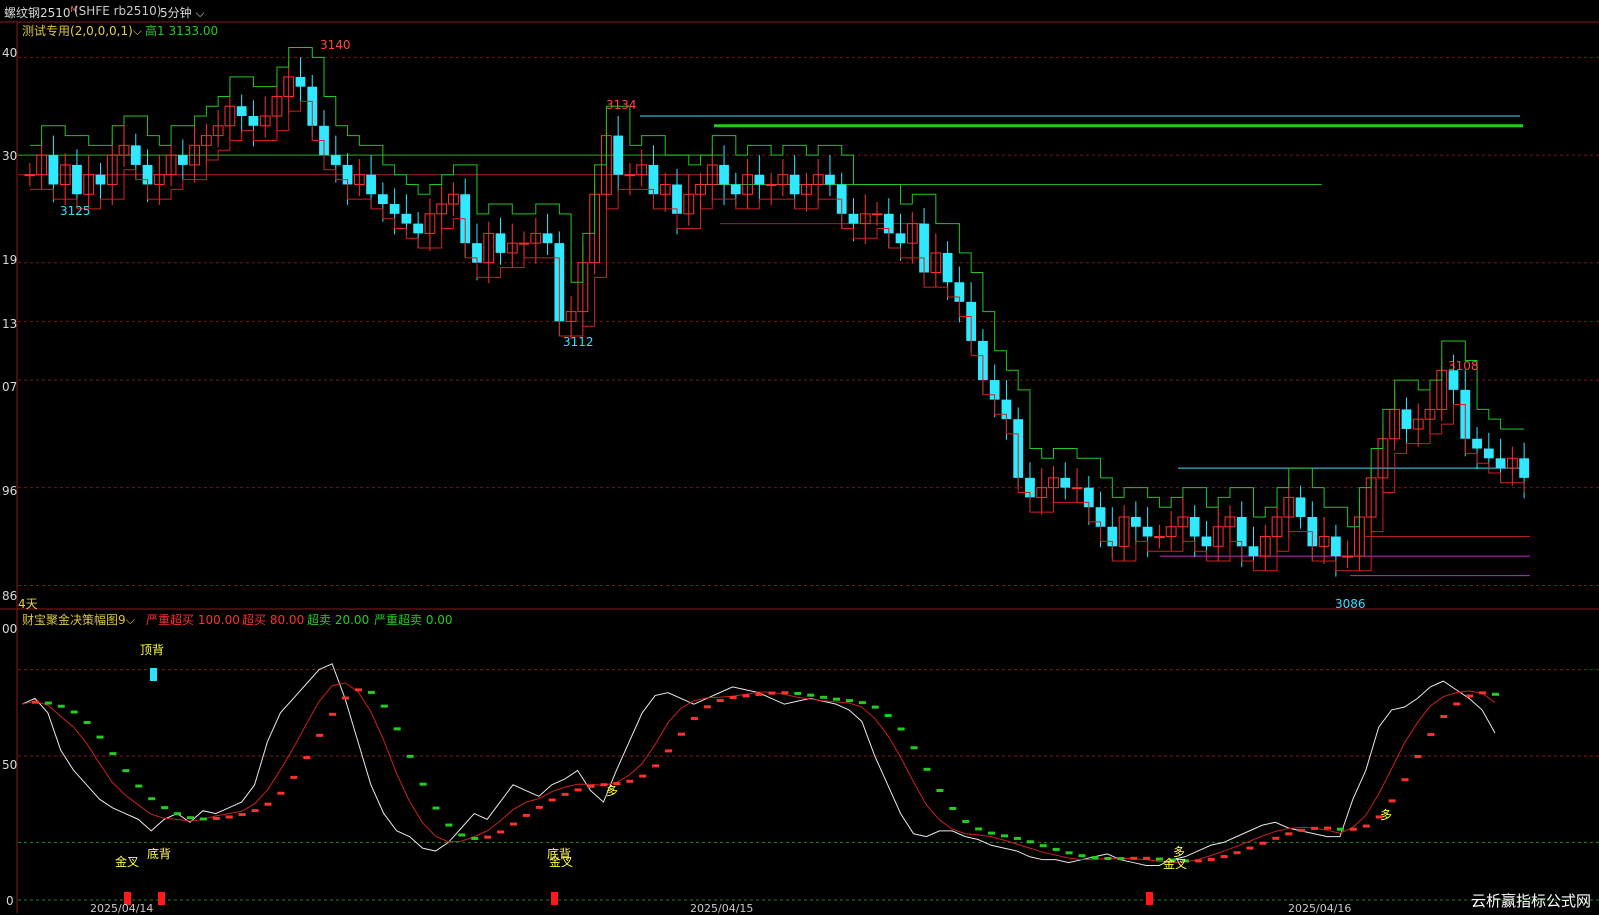 This screenshot has height=915, width=1599. What do you see at coordinates (78, 619) in the screenshot?
I see `sub-indicator-name: 财宝聚金决策幅图9⌵` at bounding box center [78, 619].